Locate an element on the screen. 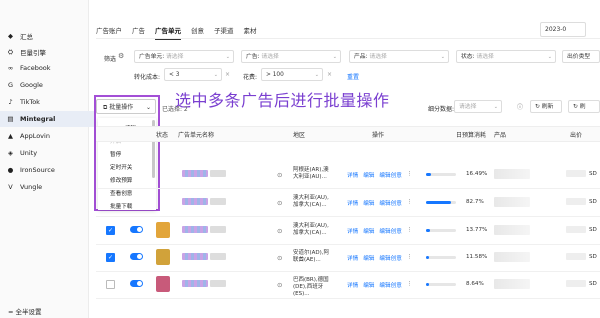 This screenshot has height=318, width=600. meta-icon: ∞ is located at coordinates (10, 68).